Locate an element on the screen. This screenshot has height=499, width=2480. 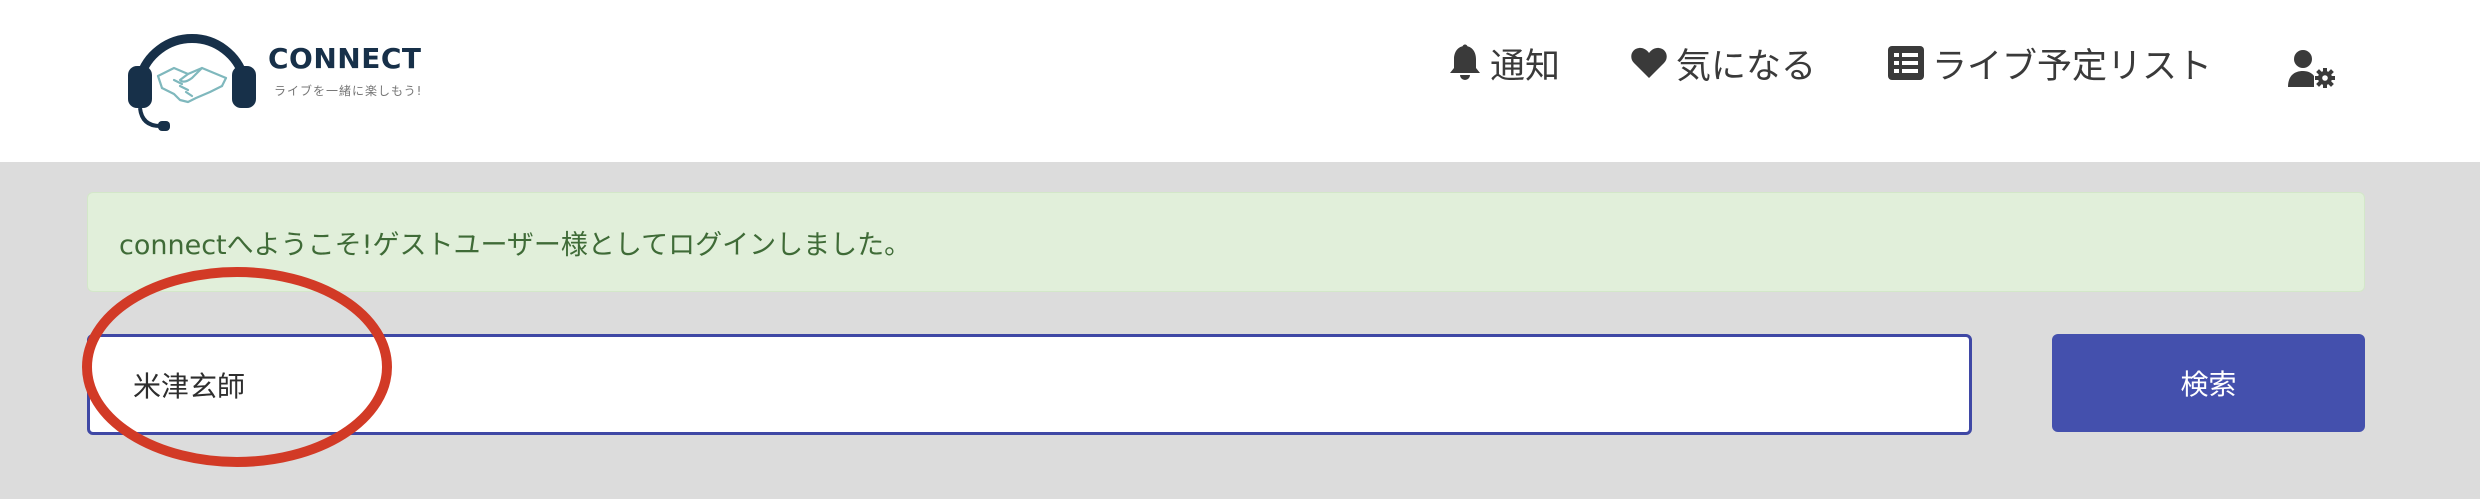
nav-live-list: ライブ予定リスト is located at coordinates (2050, 63).